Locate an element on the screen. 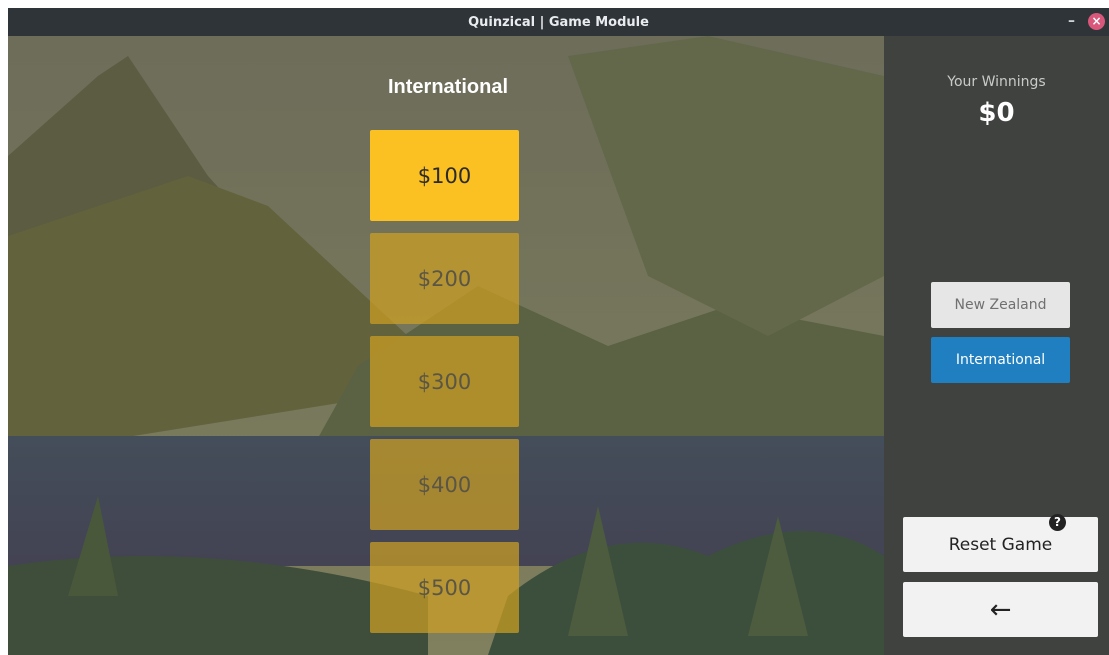 This screenshot has width=1109, height=655. window-title: Quinzical | Game Module is located at coordinates (558, 22).